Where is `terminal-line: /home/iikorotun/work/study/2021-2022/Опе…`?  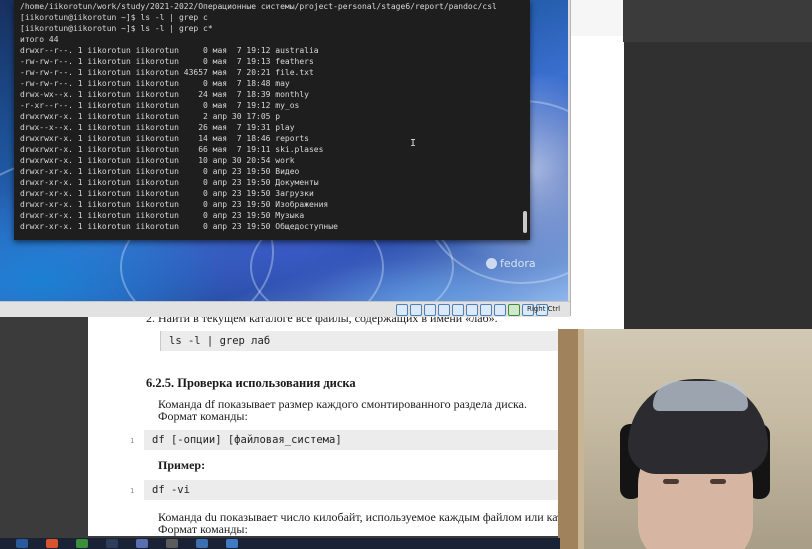 terminal-line: /home/iikorotun/work/study/2021-2022/Опе… is located at coordinates (258, 6).